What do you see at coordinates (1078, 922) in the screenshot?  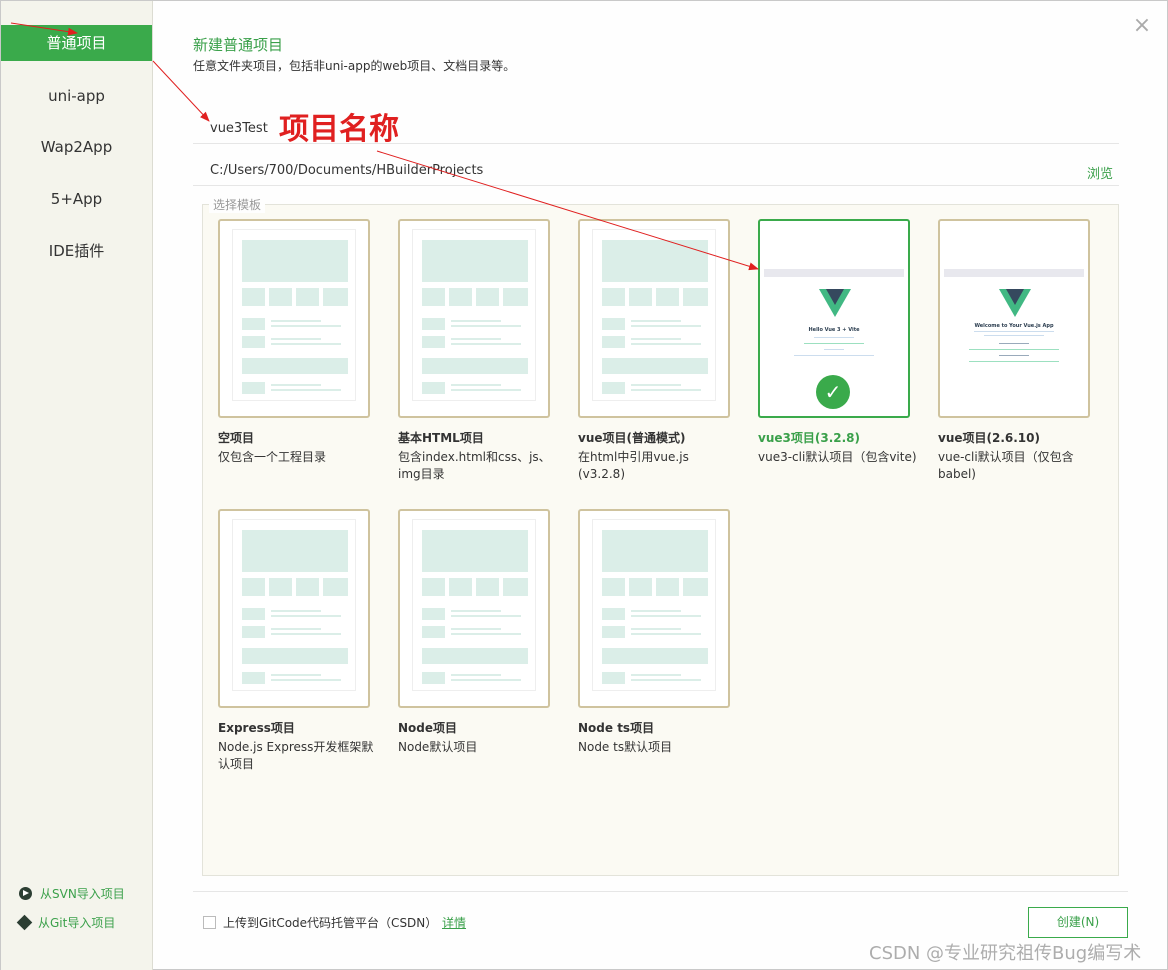 I see `create-button: 创建(N)` at bounding box center [1078, 922].